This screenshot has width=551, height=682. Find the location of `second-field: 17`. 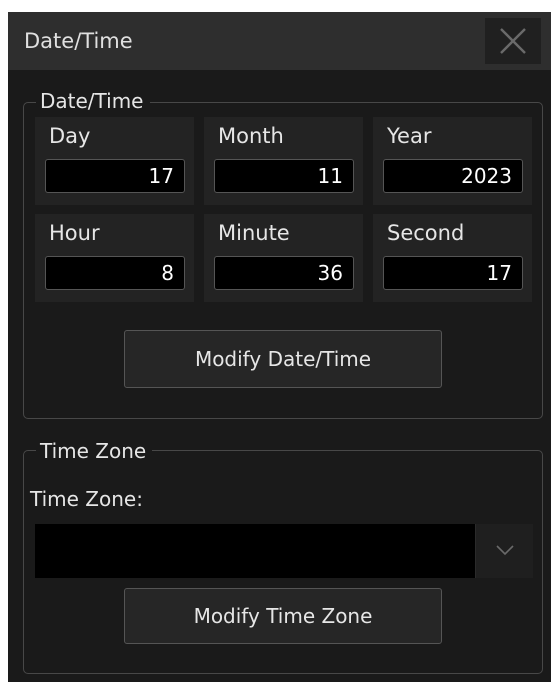

second-field: 17 is located at coordinates (453, 273).